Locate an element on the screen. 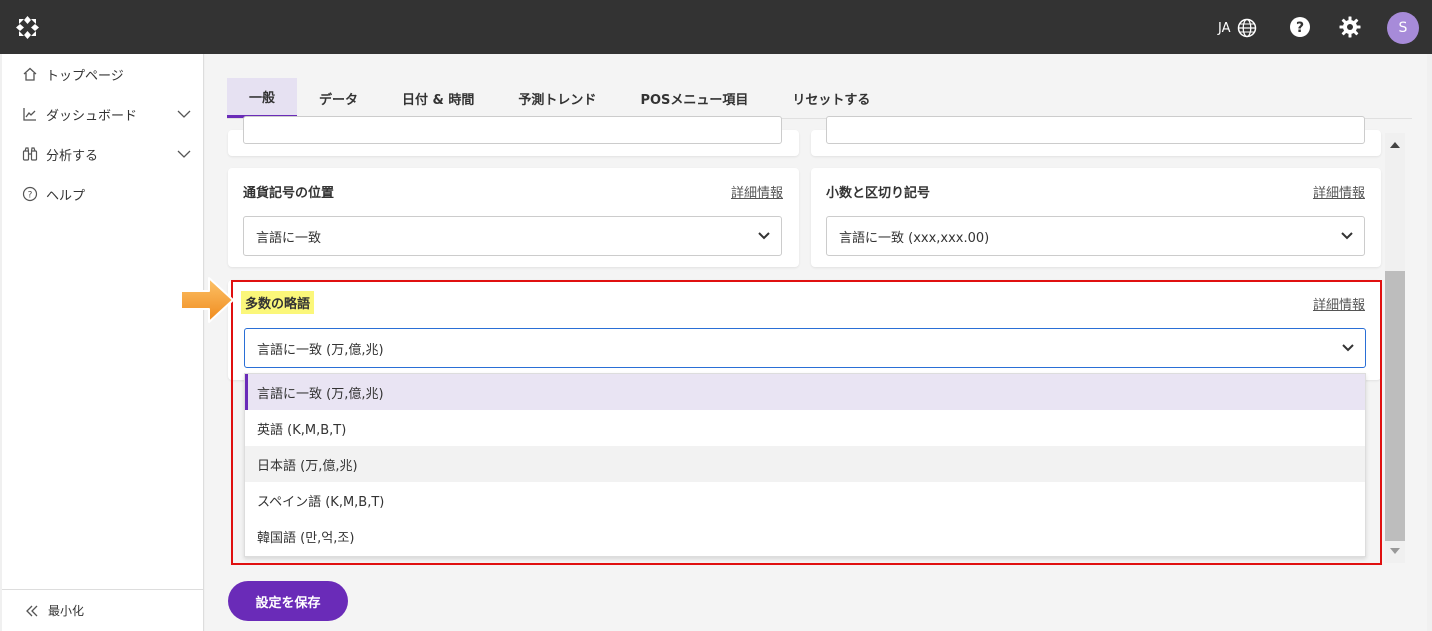  card-title: 通貨記号の位置 is located at coordinates (289, 193).